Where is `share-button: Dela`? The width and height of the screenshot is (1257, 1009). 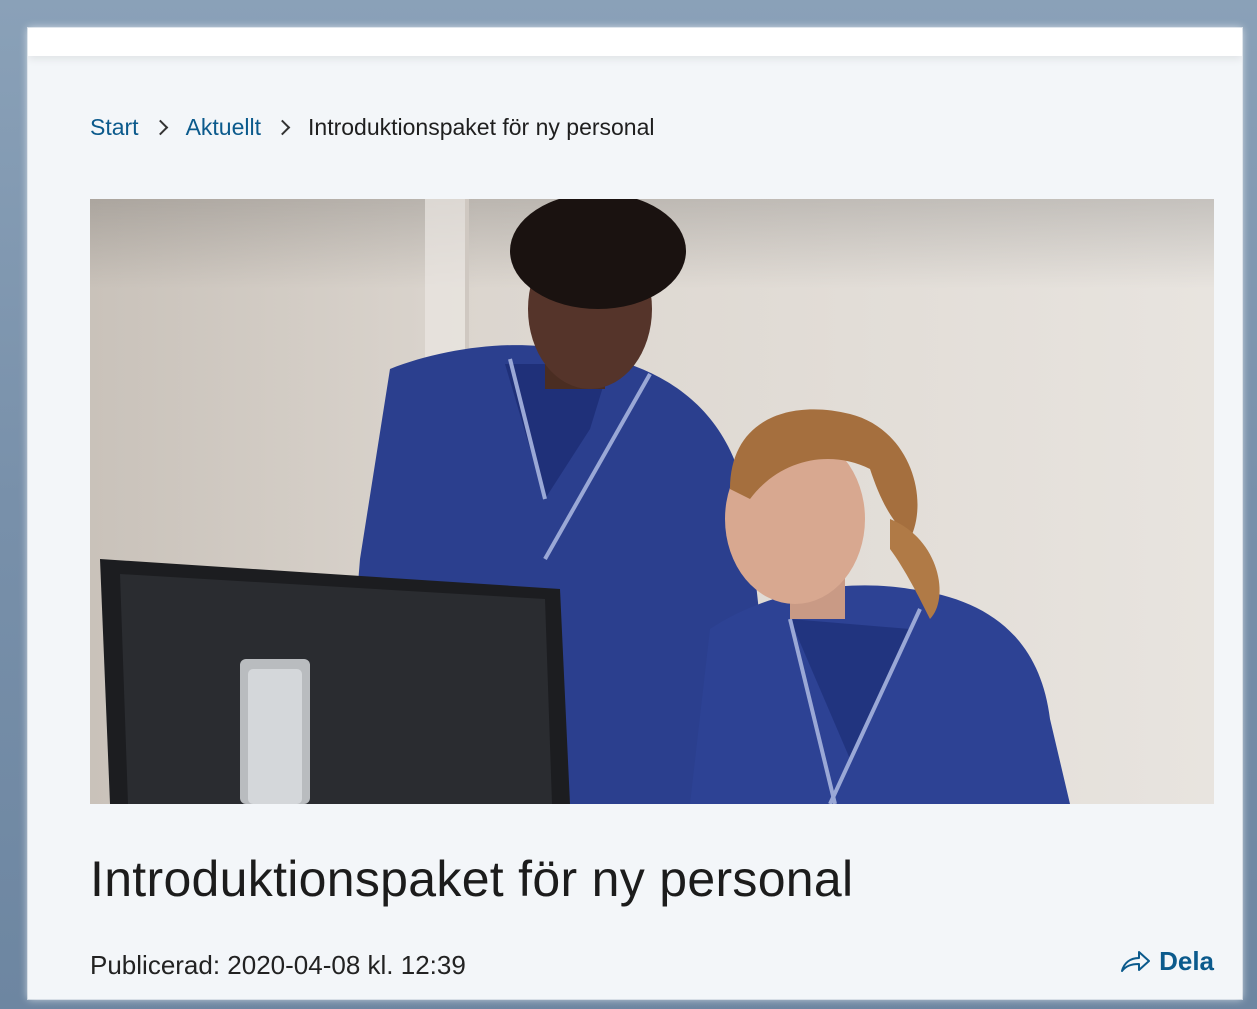
share-button: Dela is located at coordinates (1166, 961).